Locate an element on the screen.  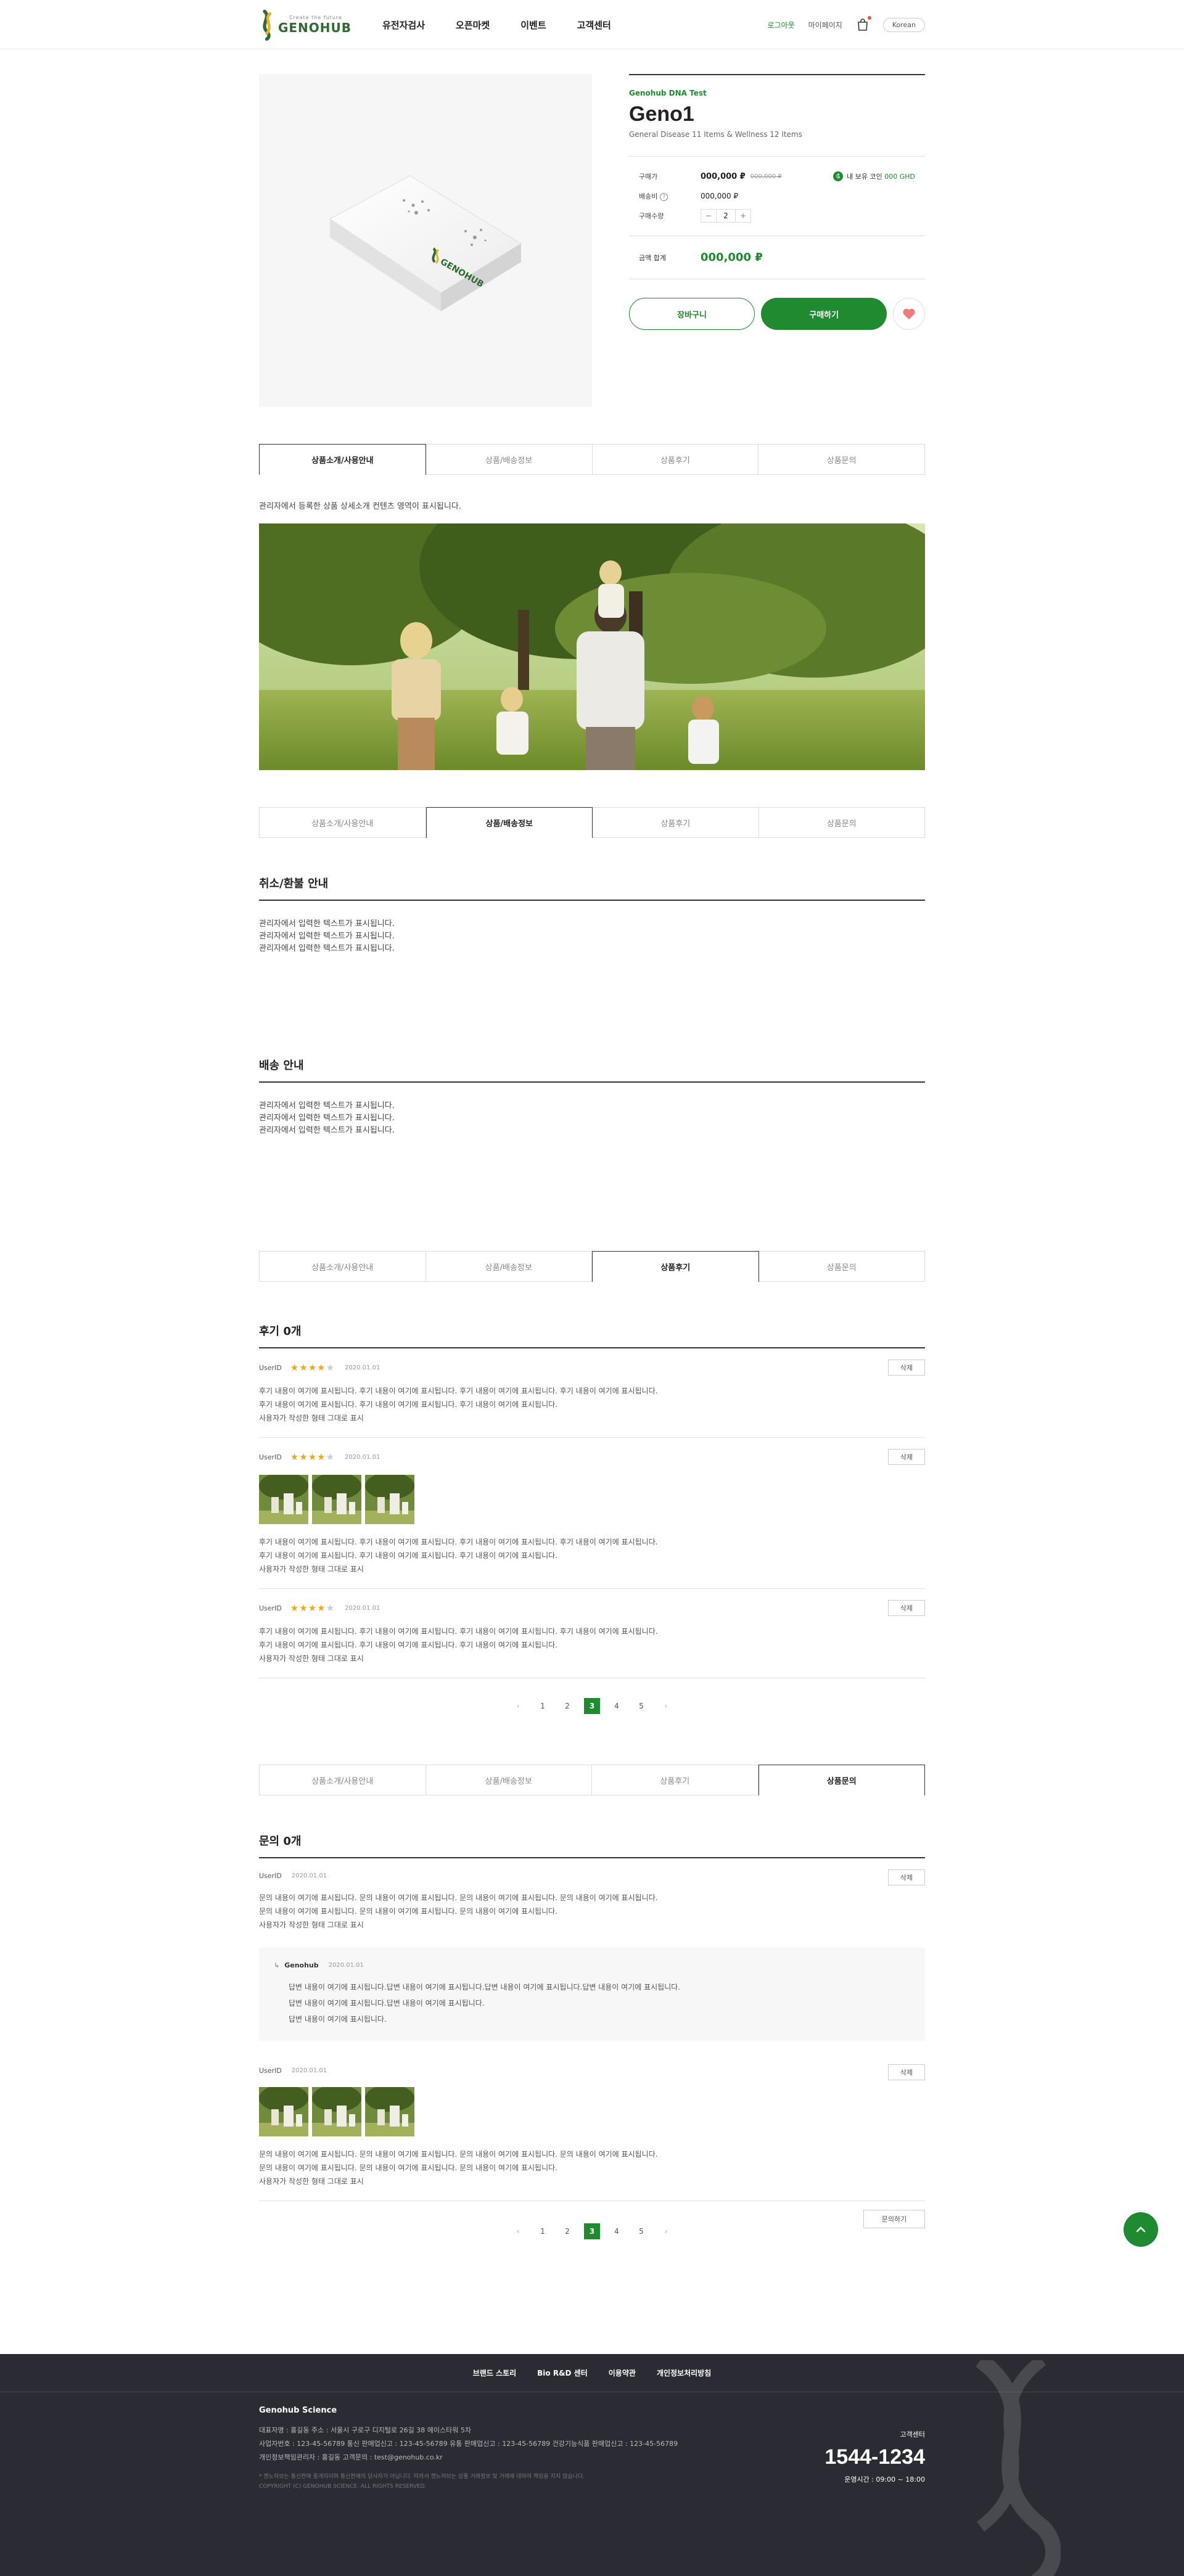
nav-event: 이벤트 is located at coordinates (533, 25).